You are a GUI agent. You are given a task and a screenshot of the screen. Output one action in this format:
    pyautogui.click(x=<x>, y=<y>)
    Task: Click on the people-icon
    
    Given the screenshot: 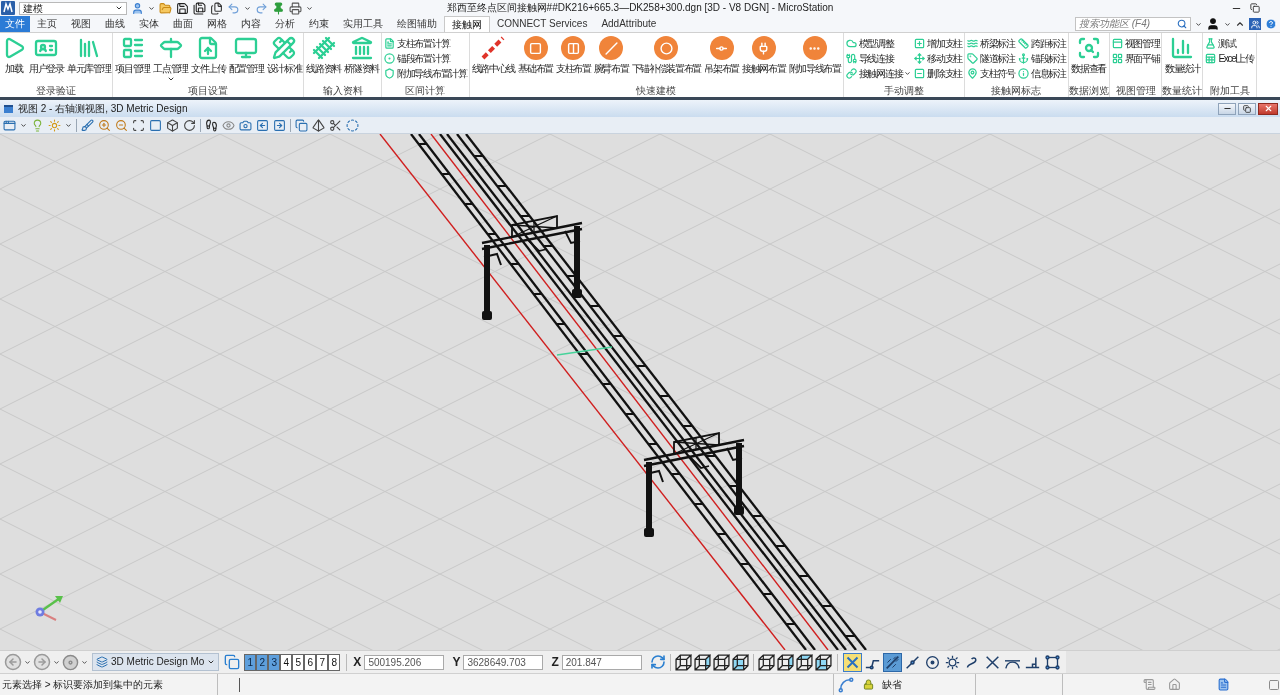 What is the action you would take?
    pyautogui.click(x=1255, y=24)
    